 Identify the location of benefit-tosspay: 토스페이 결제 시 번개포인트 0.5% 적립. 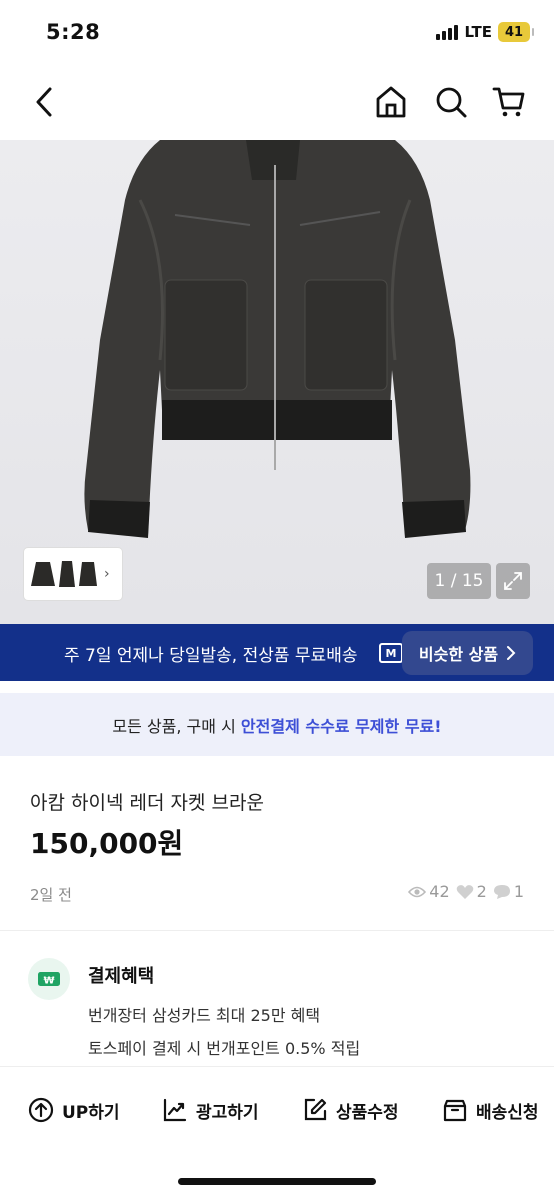
(224, 1047).